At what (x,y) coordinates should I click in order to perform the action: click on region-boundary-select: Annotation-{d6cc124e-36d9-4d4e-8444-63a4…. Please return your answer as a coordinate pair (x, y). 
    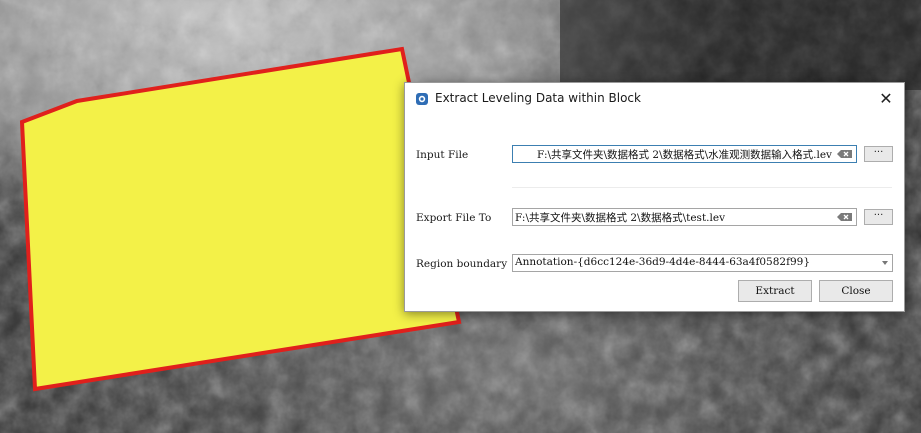
    Looking at the image, I should click on (702, 263).